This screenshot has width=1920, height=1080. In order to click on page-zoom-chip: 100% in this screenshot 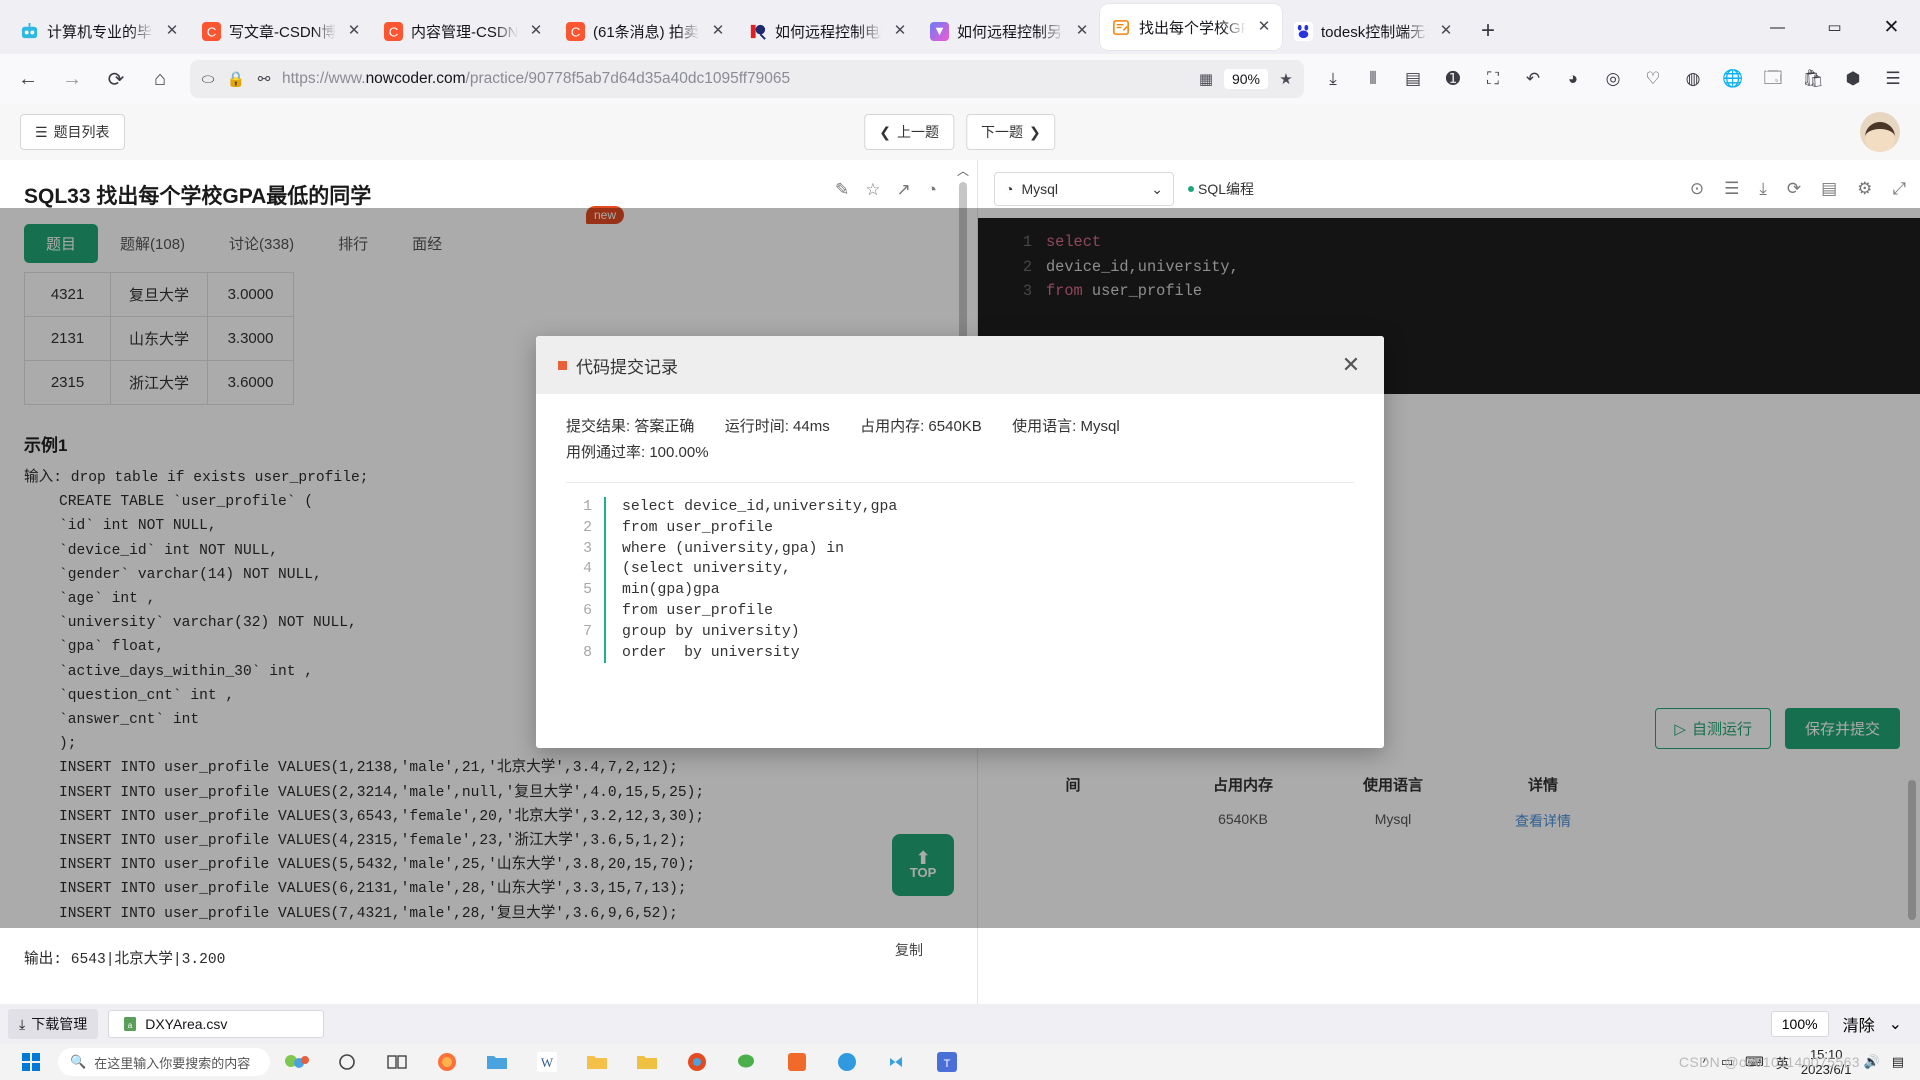, I will do `click(1799, 1024)`.